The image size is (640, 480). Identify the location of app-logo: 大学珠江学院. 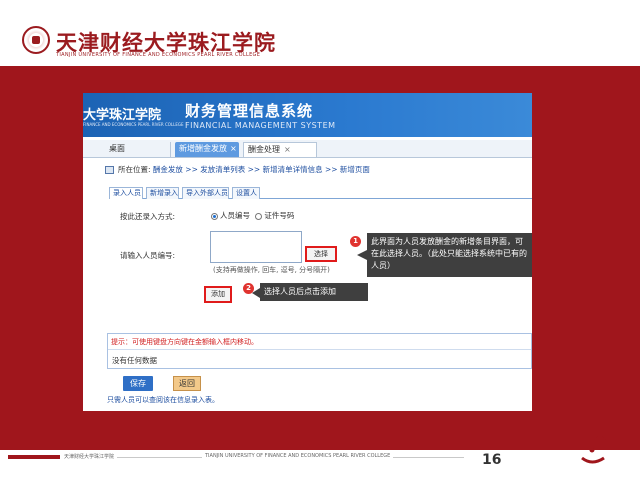
(122, 115).